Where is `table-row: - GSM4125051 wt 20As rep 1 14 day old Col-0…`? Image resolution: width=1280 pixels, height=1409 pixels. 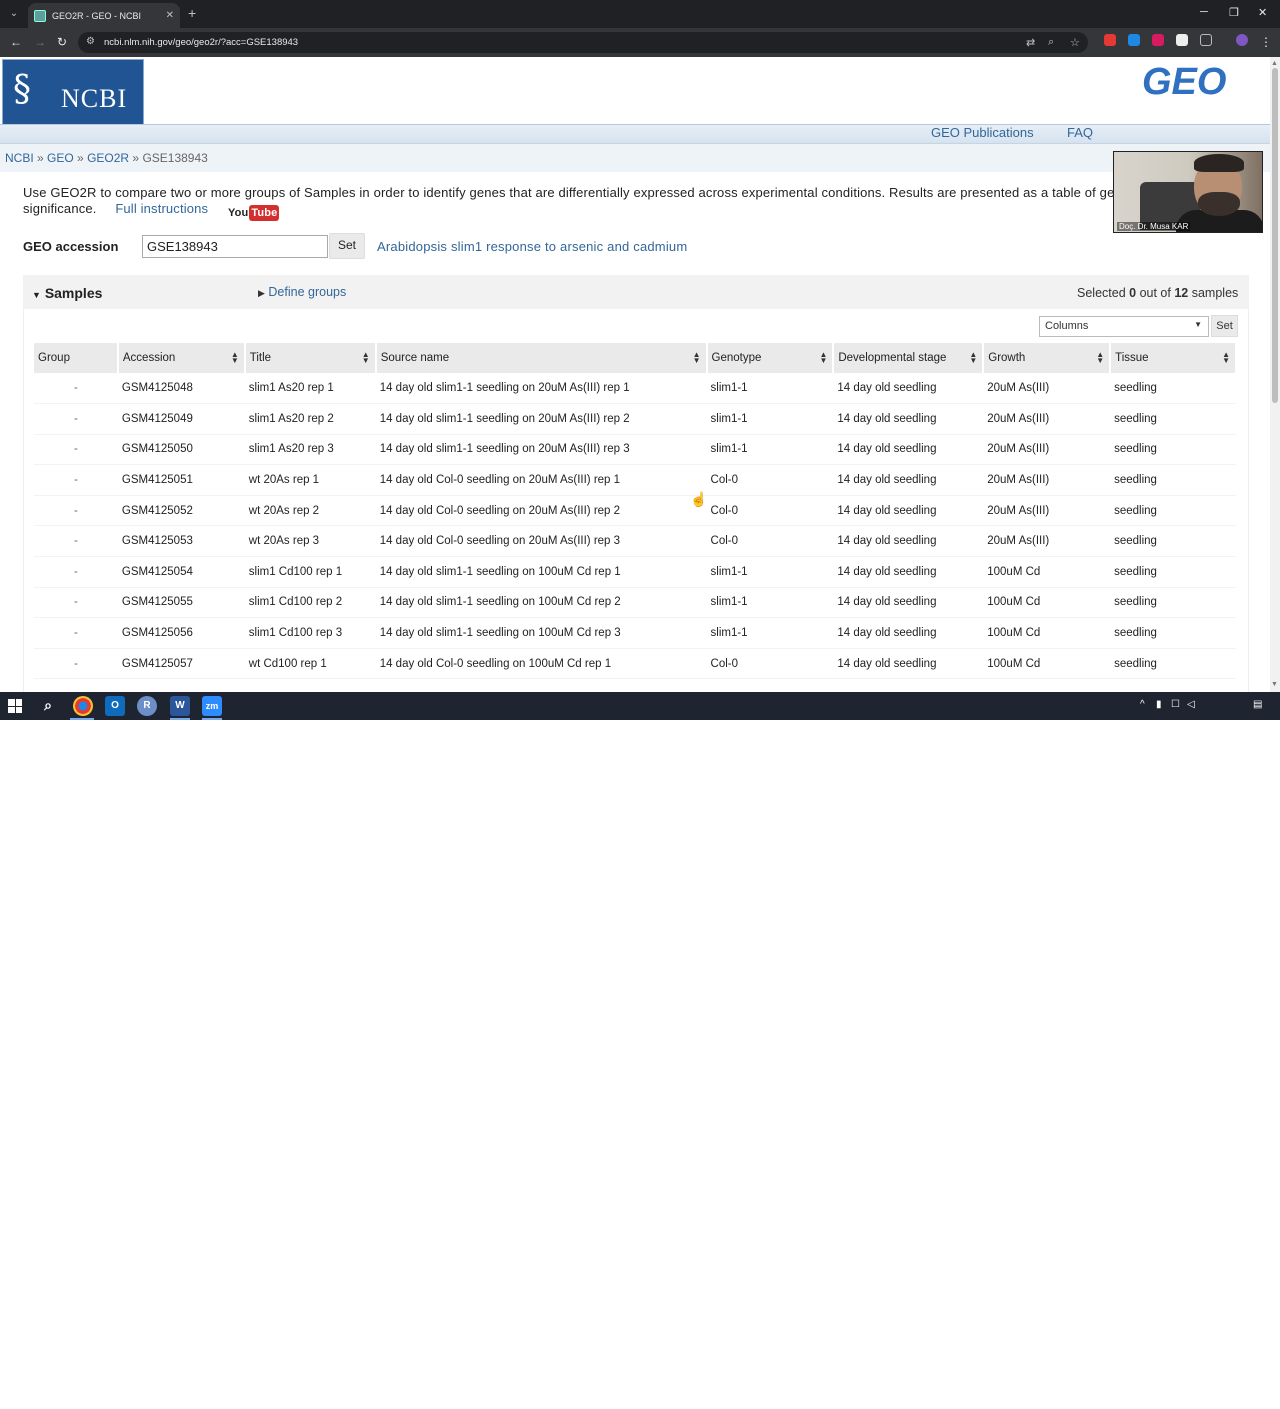
table-row: - GSM4125051 wt 20As rep 1 14 day old Col-0… is located at coordinates (635, 480).